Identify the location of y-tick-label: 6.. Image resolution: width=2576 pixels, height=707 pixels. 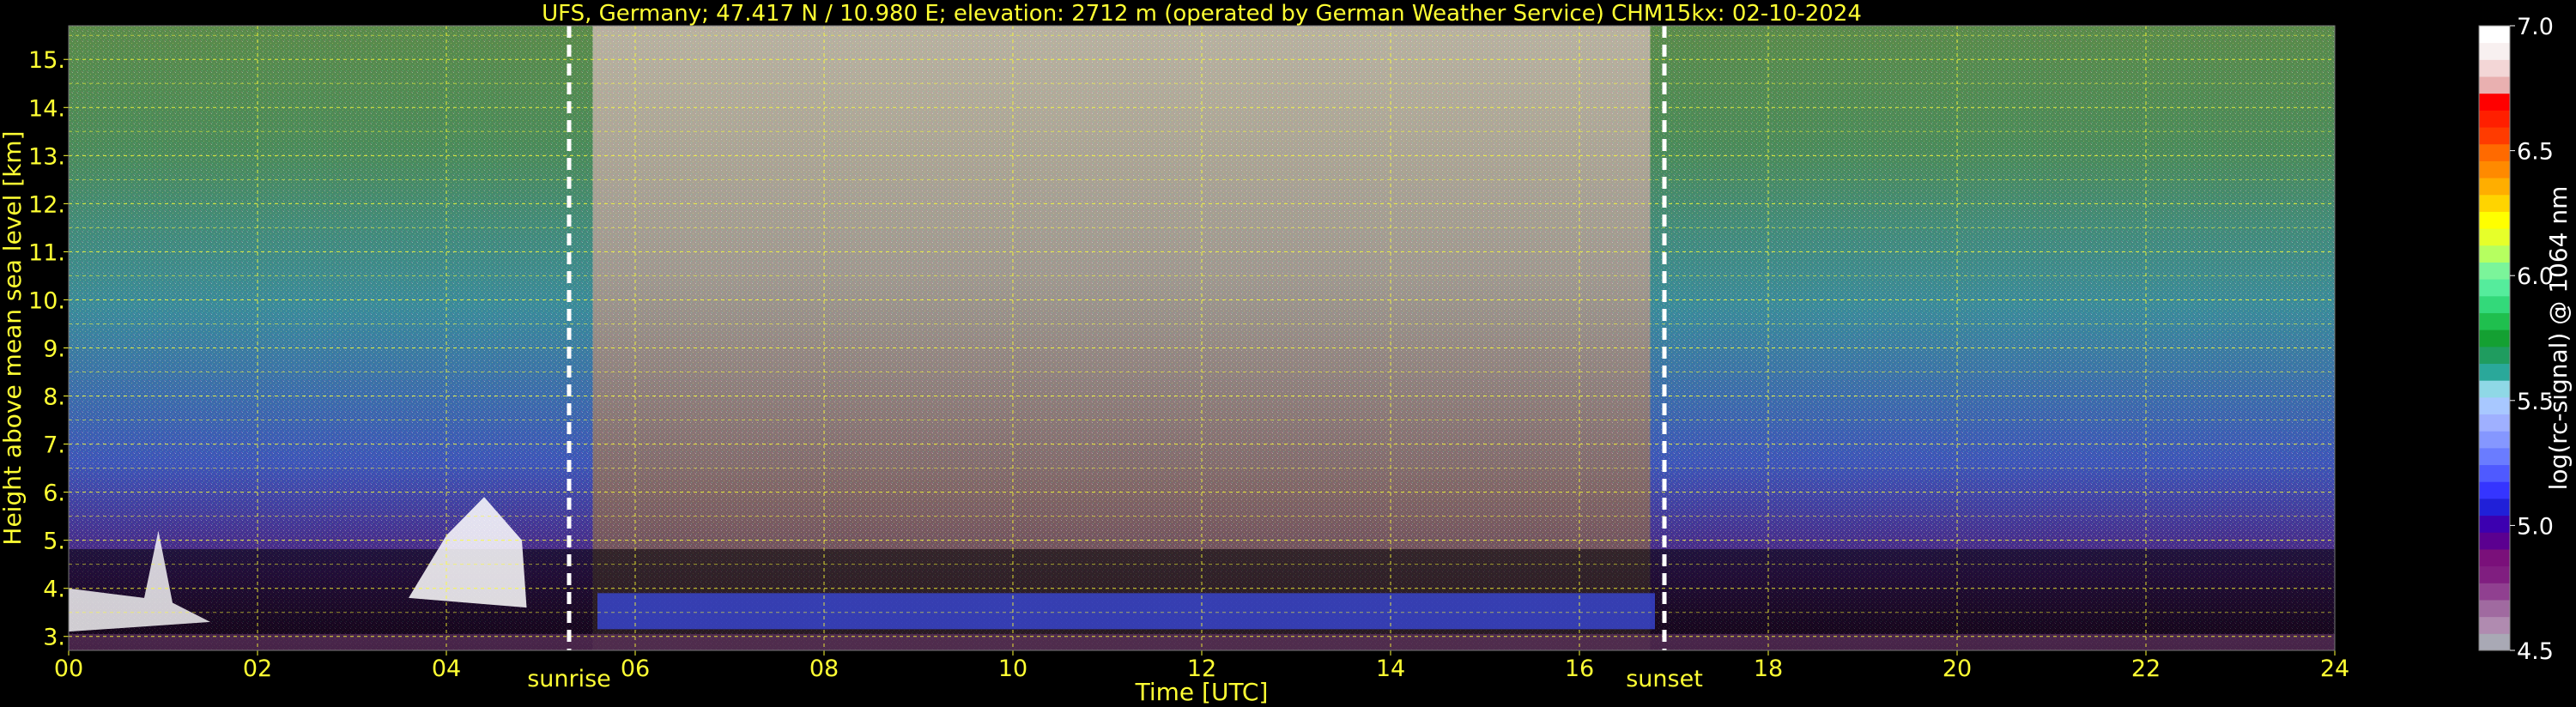
(54, 494).